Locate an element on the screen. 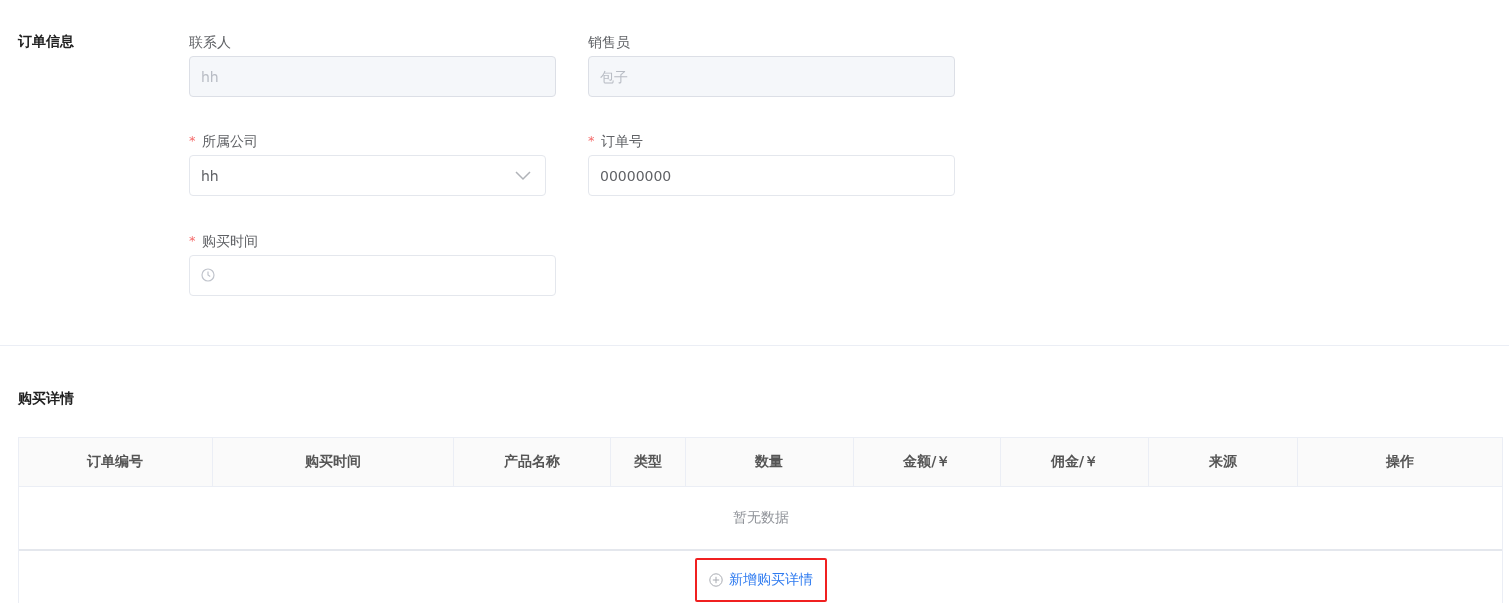  field-label: 购买时间 is located at coordinates (229, 241).